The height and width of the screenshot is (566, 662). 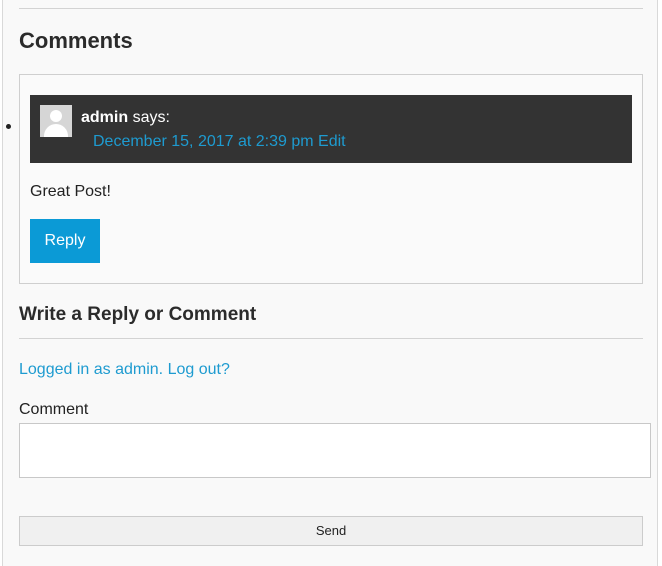 I want to click on comment-date-link: December 15, 2017 at 2:39 pm, so click(x=203, y=141).